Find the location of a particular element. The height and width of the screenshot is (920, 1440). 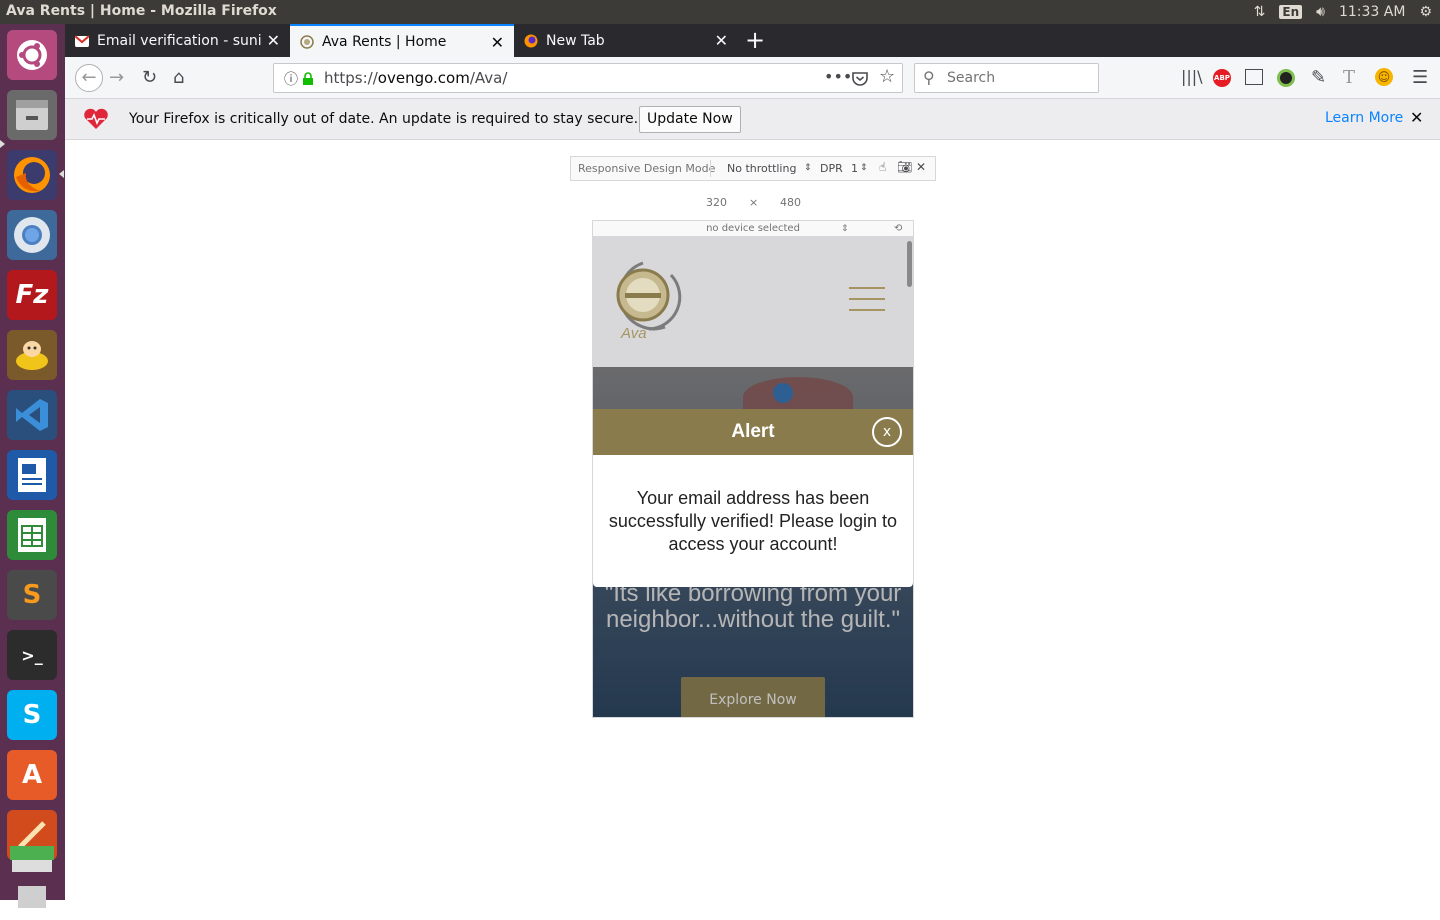

tab-label: Ava Rents | Home is located at coordinates (384, 41).